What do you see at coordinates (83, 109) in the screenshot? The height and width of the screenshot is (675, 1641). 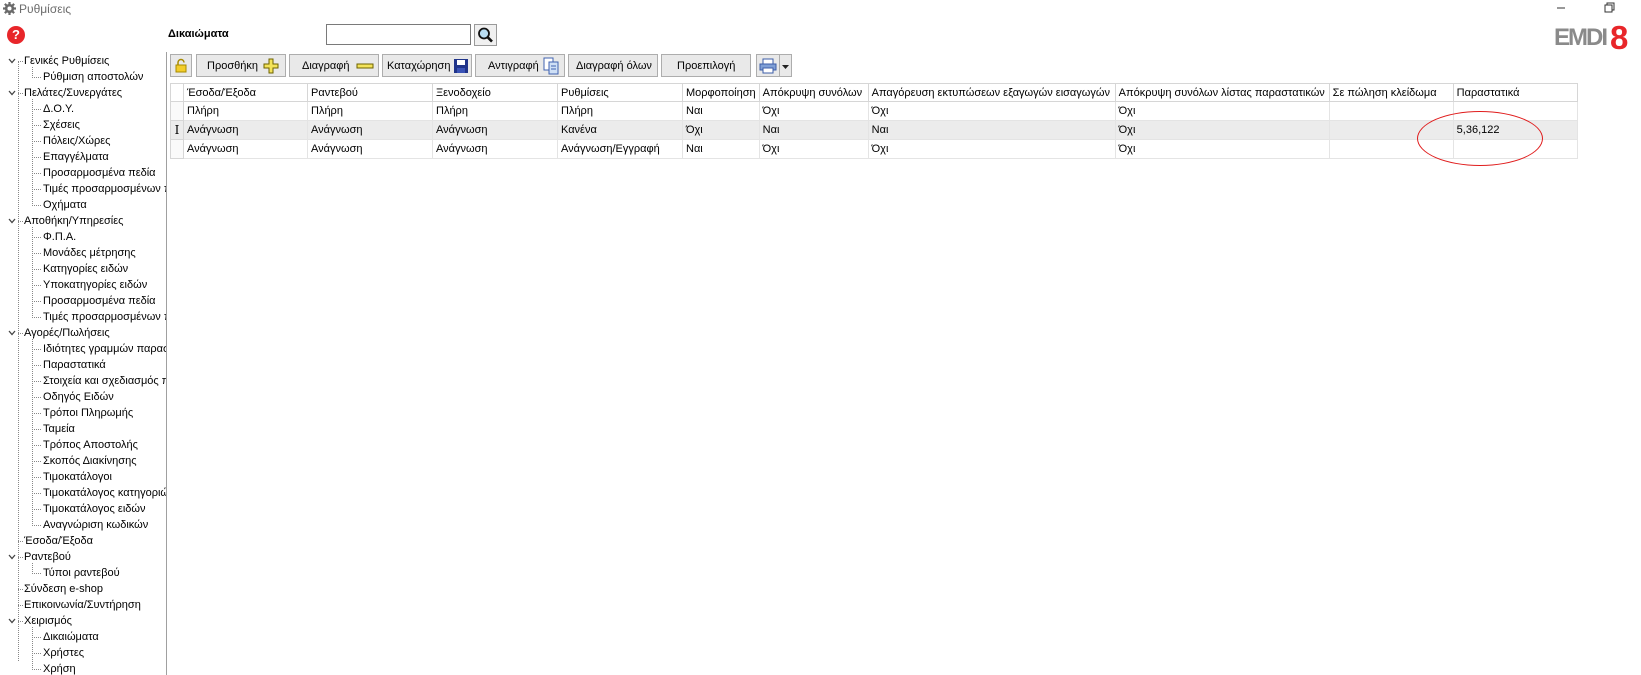 I see `sidebar-item: Δ.Ο.Υ.` at bounding box center [83, 109].